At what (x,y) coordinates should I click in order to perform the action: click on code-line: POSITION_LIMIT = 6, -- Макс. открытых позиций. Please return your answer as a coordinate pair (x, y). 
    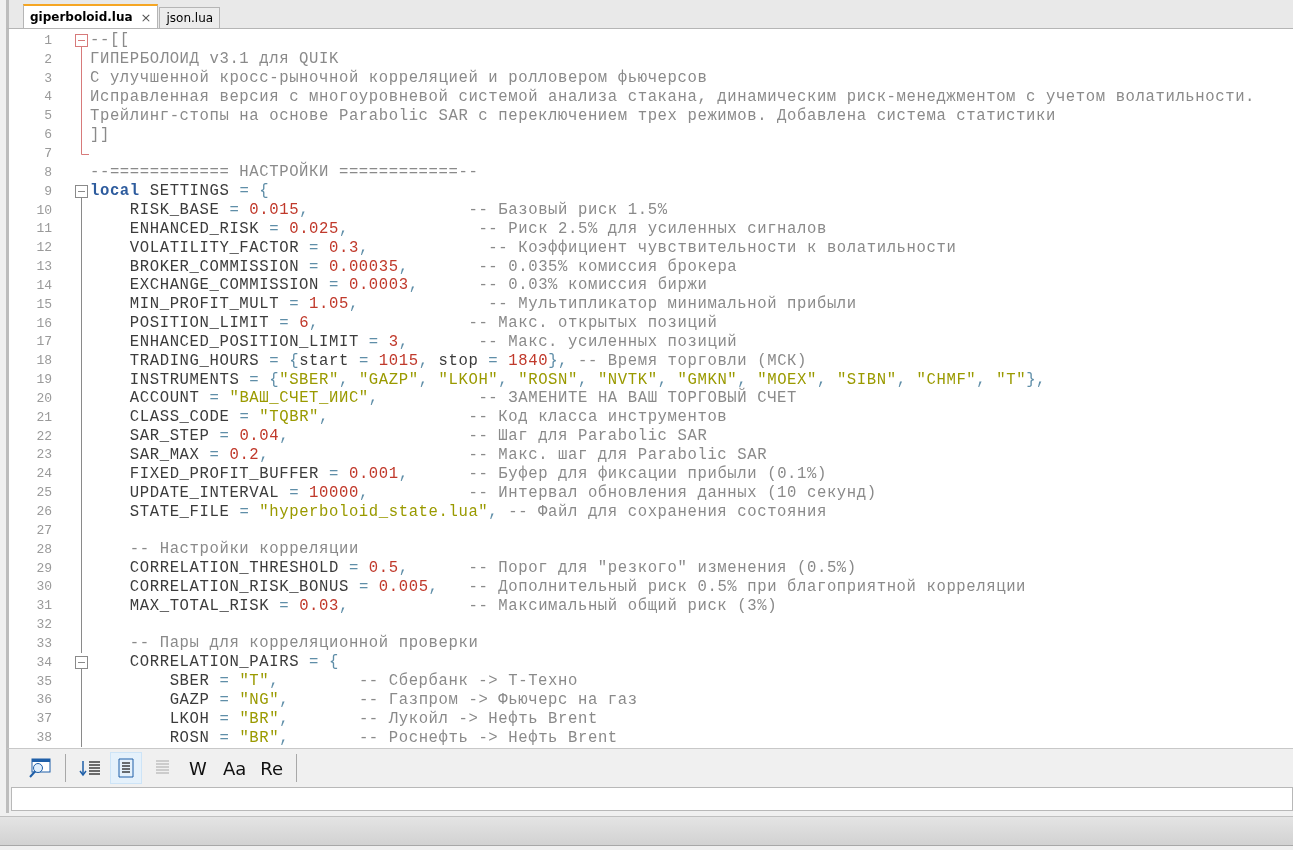
    Looking at the image, I should click on (423, 323).